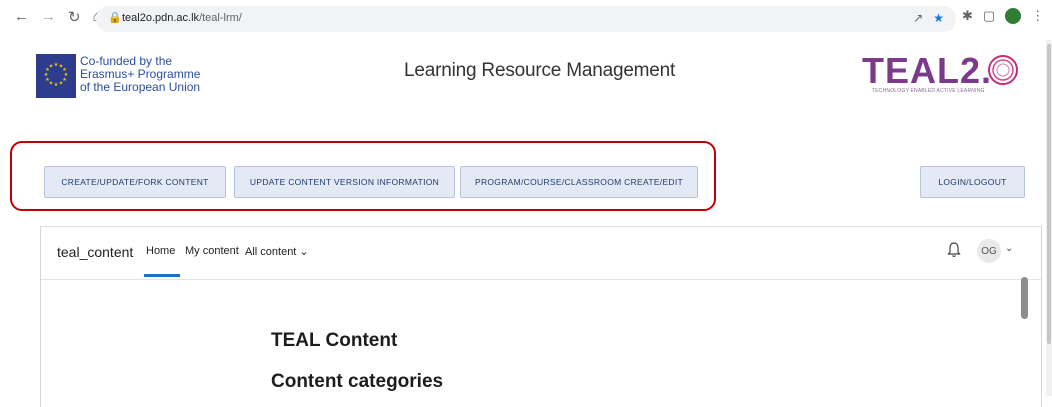 The image size is (1052, 407). What do you see at coordinates (989, 16) in the screenshot?
I see `sidebar-icon: ▢` at bounding box center [989, 16].